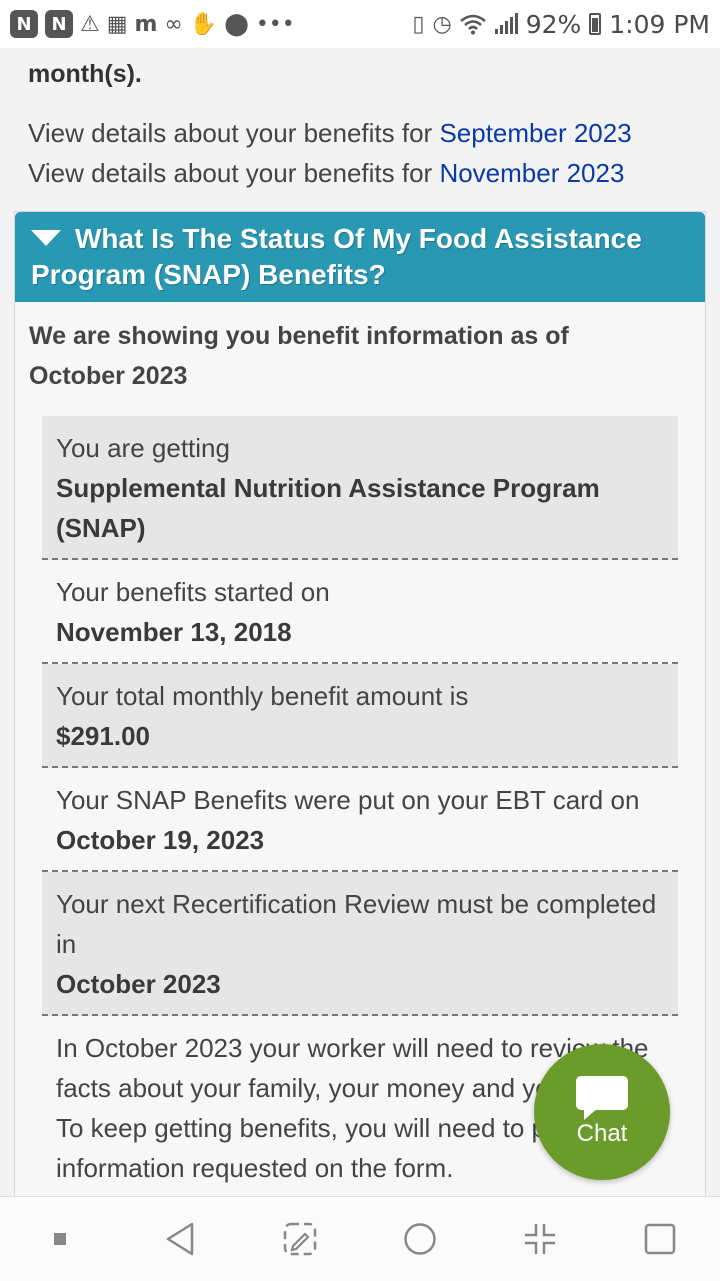 Image resolution: width=720 pixels, height=1281 pixels. I want to click on november-2023-link: November 2023, so click(531, 173).